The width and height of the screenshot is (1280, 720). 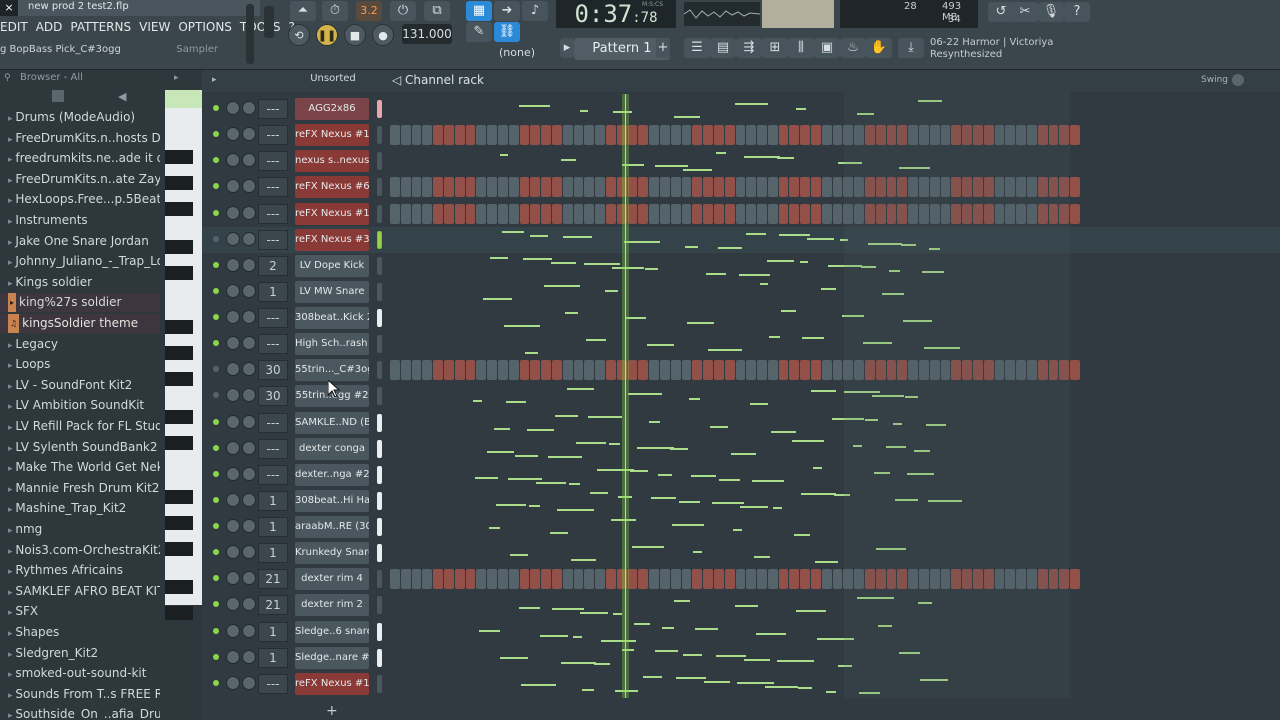 What do you see at coordinates (58, 96) in the screenshot?
I see `browser-file-icon` at bounding box center [58, 96].